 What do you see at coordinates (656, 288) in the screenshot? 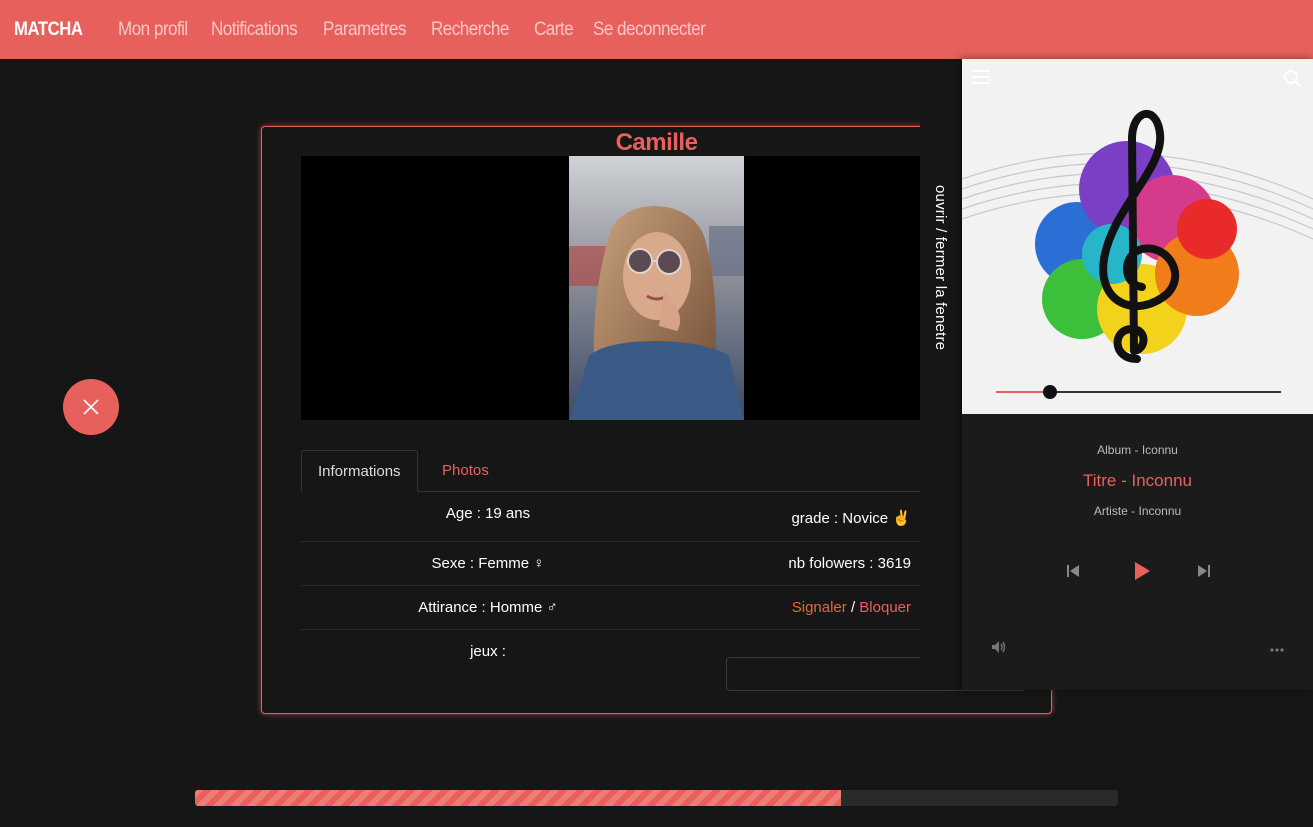
I see `profile-photo` at bounding box center [656, 288].